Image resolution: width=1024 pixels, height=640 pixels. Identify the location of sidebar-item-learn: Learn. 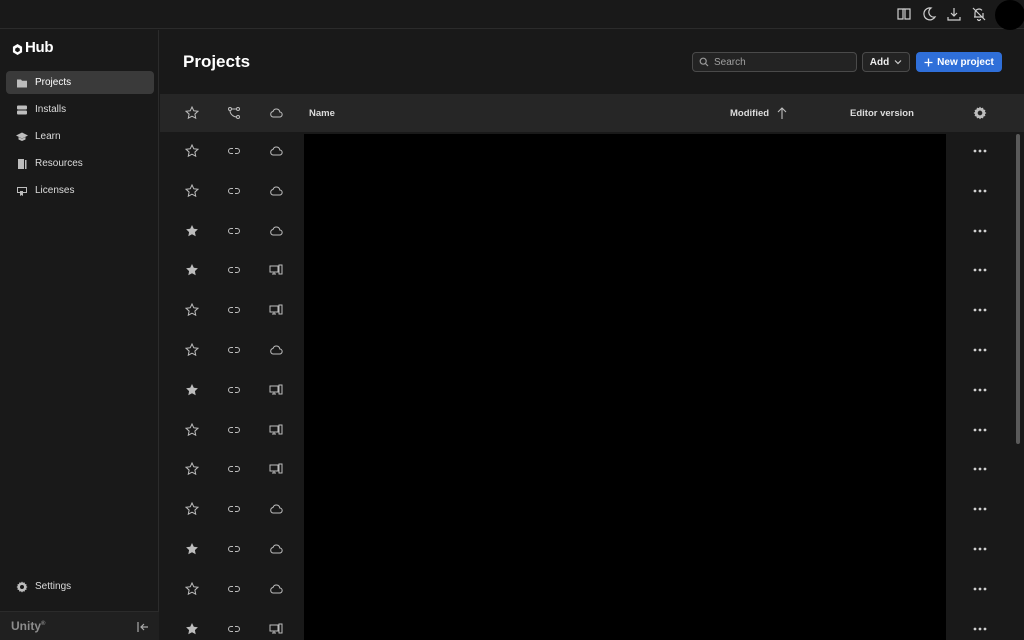
(80, 136).